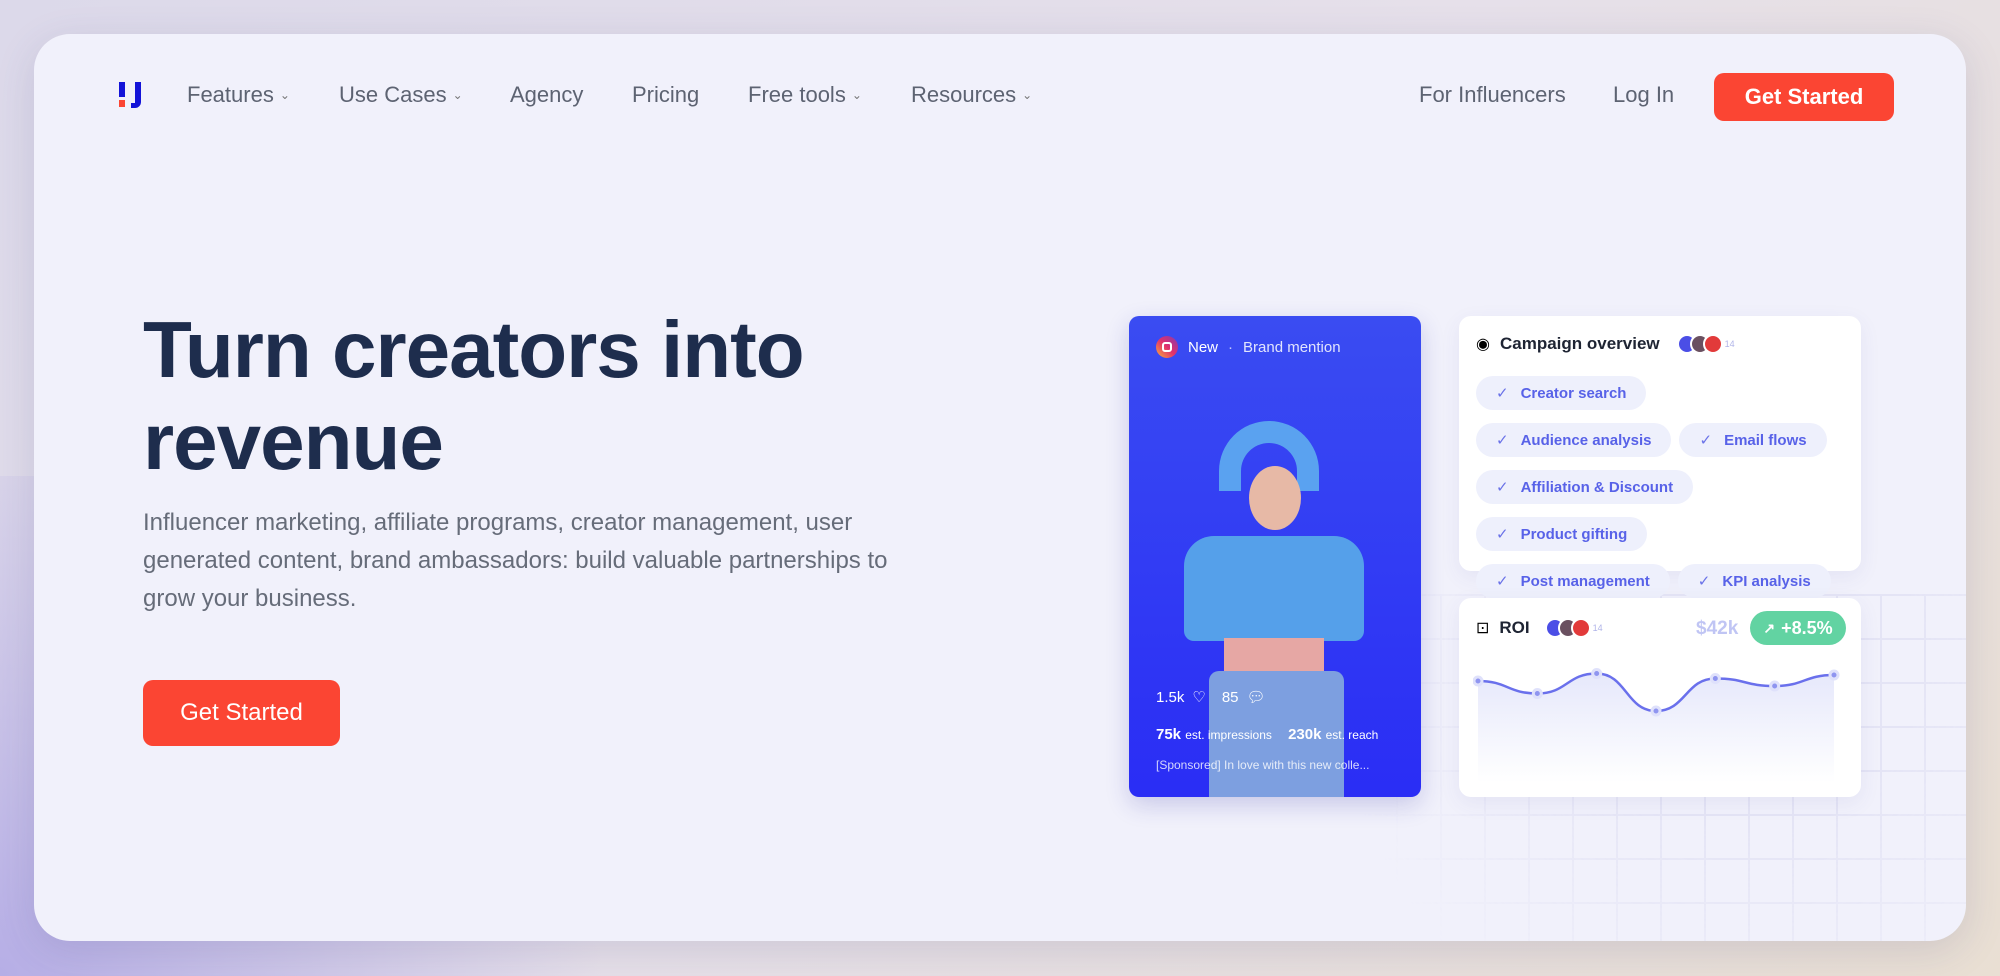  What do you see at coordinates (1483, 344) in the screenshot?
I see `target-icon: ◉` at bounding box center [1483, 344].